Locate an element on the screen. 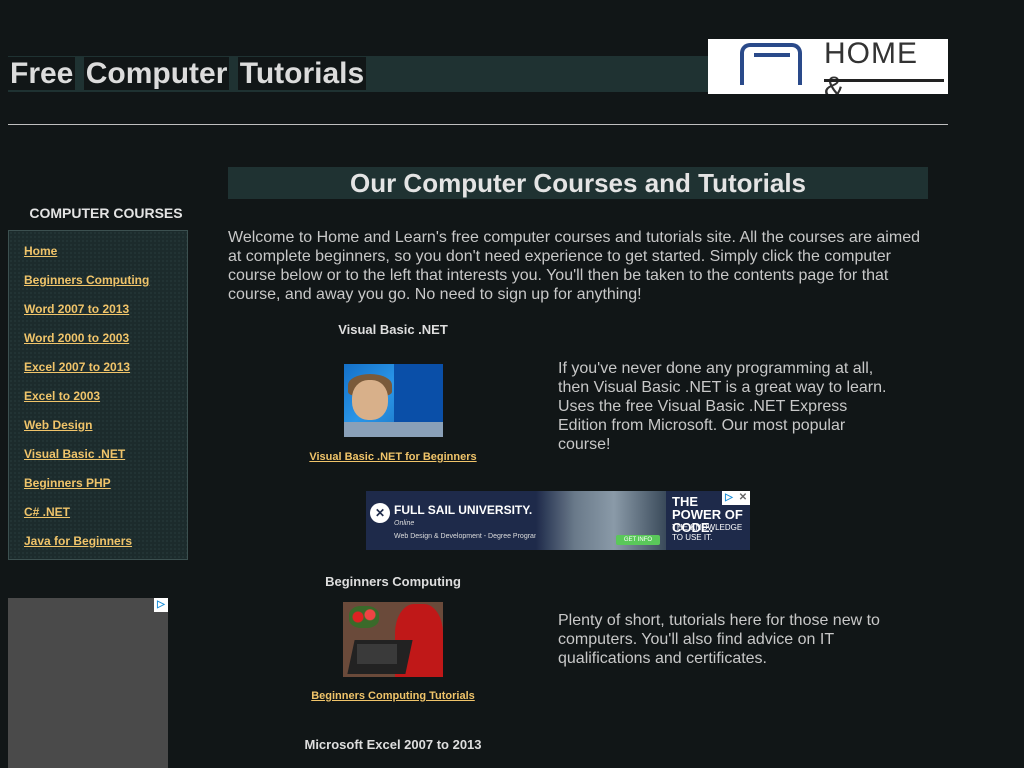 This screenshot has height=768, width=1024. sidebar-link: Home is located at coordinates (40, 251).